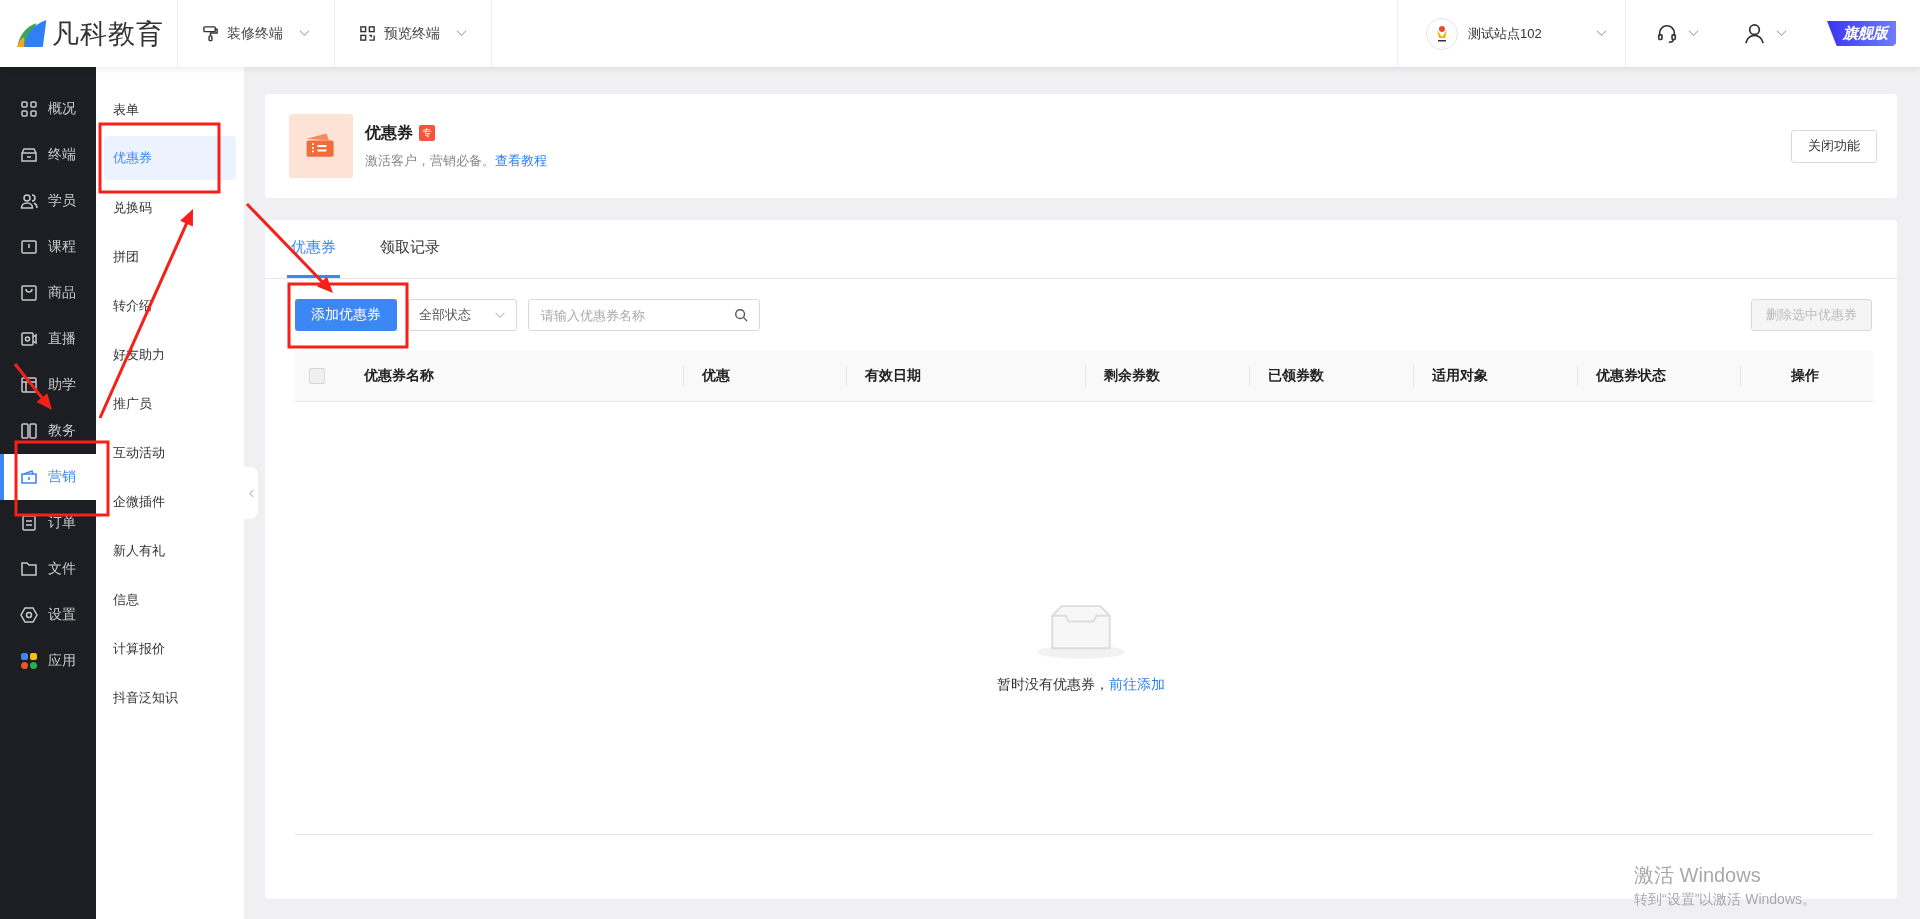 This screenshot has width=1920, height=919. What do you see at coordinates (48, 569) in the screenshot?
I see `sidebar-item: 文件` at bounding box center [48, 569].